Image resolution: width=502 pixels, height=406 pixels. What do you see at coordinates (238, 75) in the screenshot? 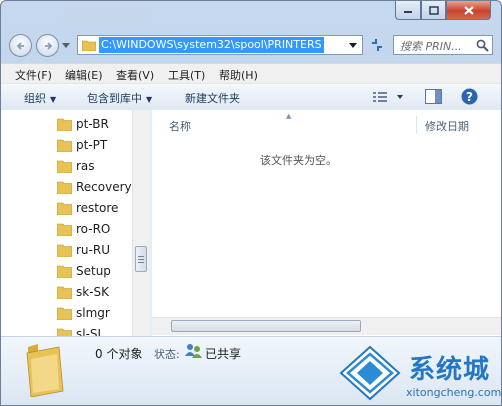
I see `menu-help: 帮助(H)` at bounding box center [238, 75].